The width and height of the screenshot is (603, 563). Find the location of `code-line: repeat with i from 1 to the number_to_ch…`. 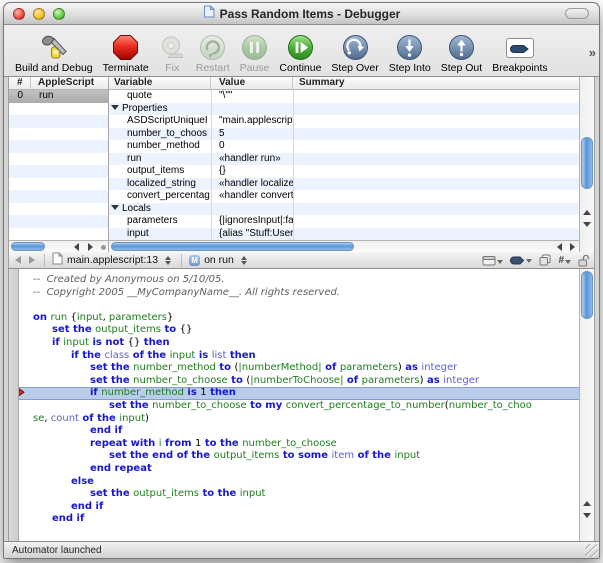

code-line: repeat with i from 1 to the number_to_ch… is located at coordinates (299, 444).